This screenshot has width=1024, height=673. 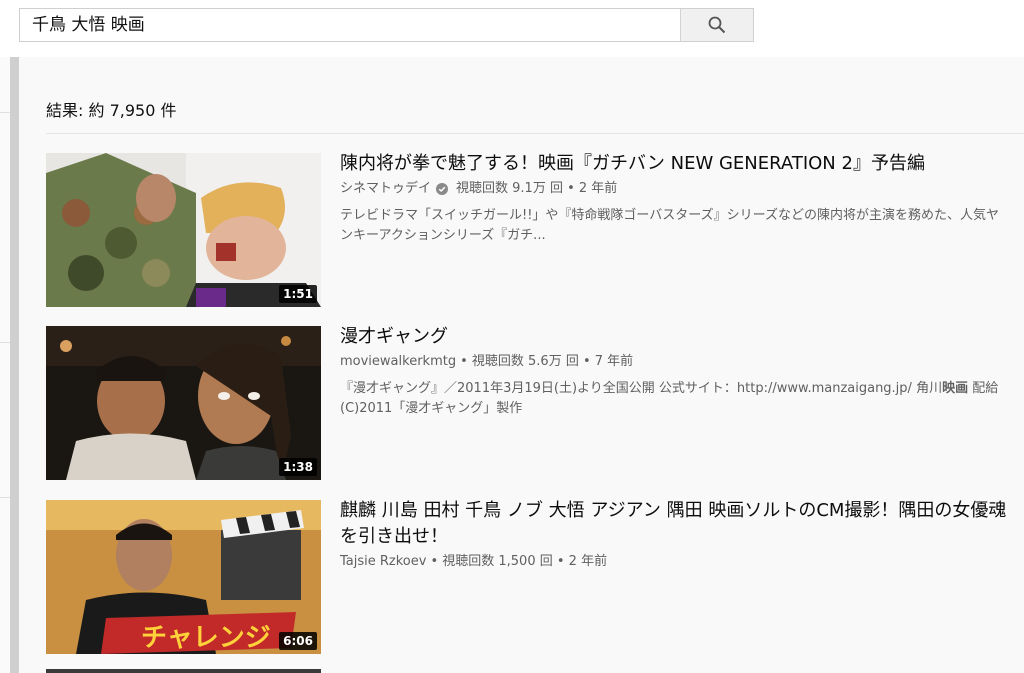 I want to click on video-duration: 1:38, so click(x=298, y=467).